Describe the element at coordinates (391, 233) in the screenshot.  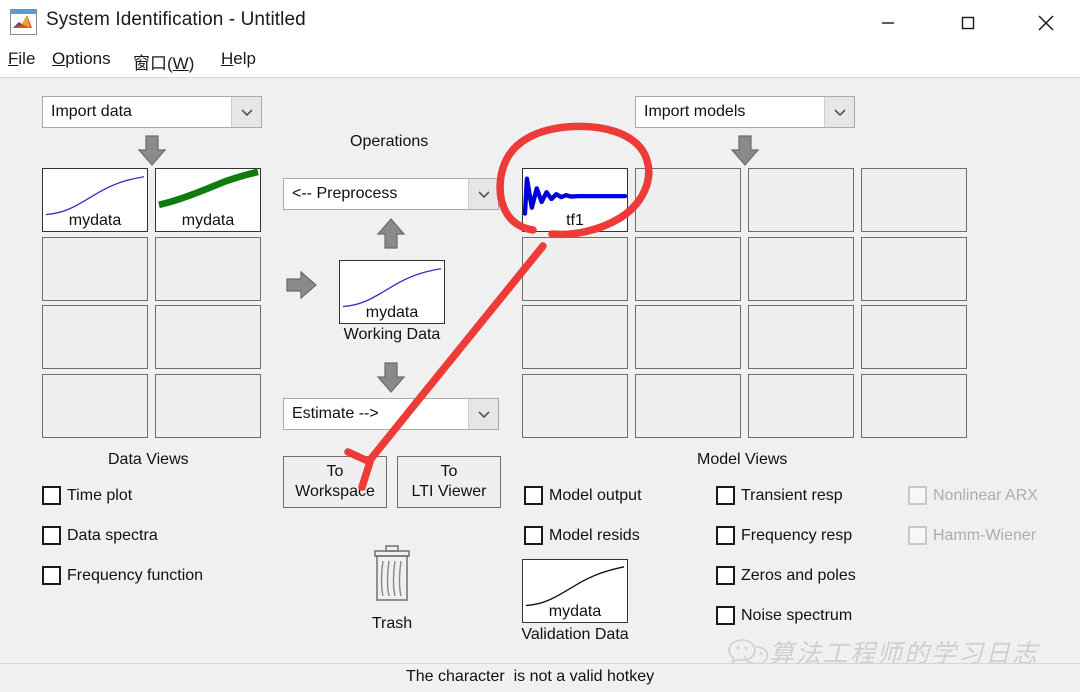
I see `up-arrow-icon` at that location.